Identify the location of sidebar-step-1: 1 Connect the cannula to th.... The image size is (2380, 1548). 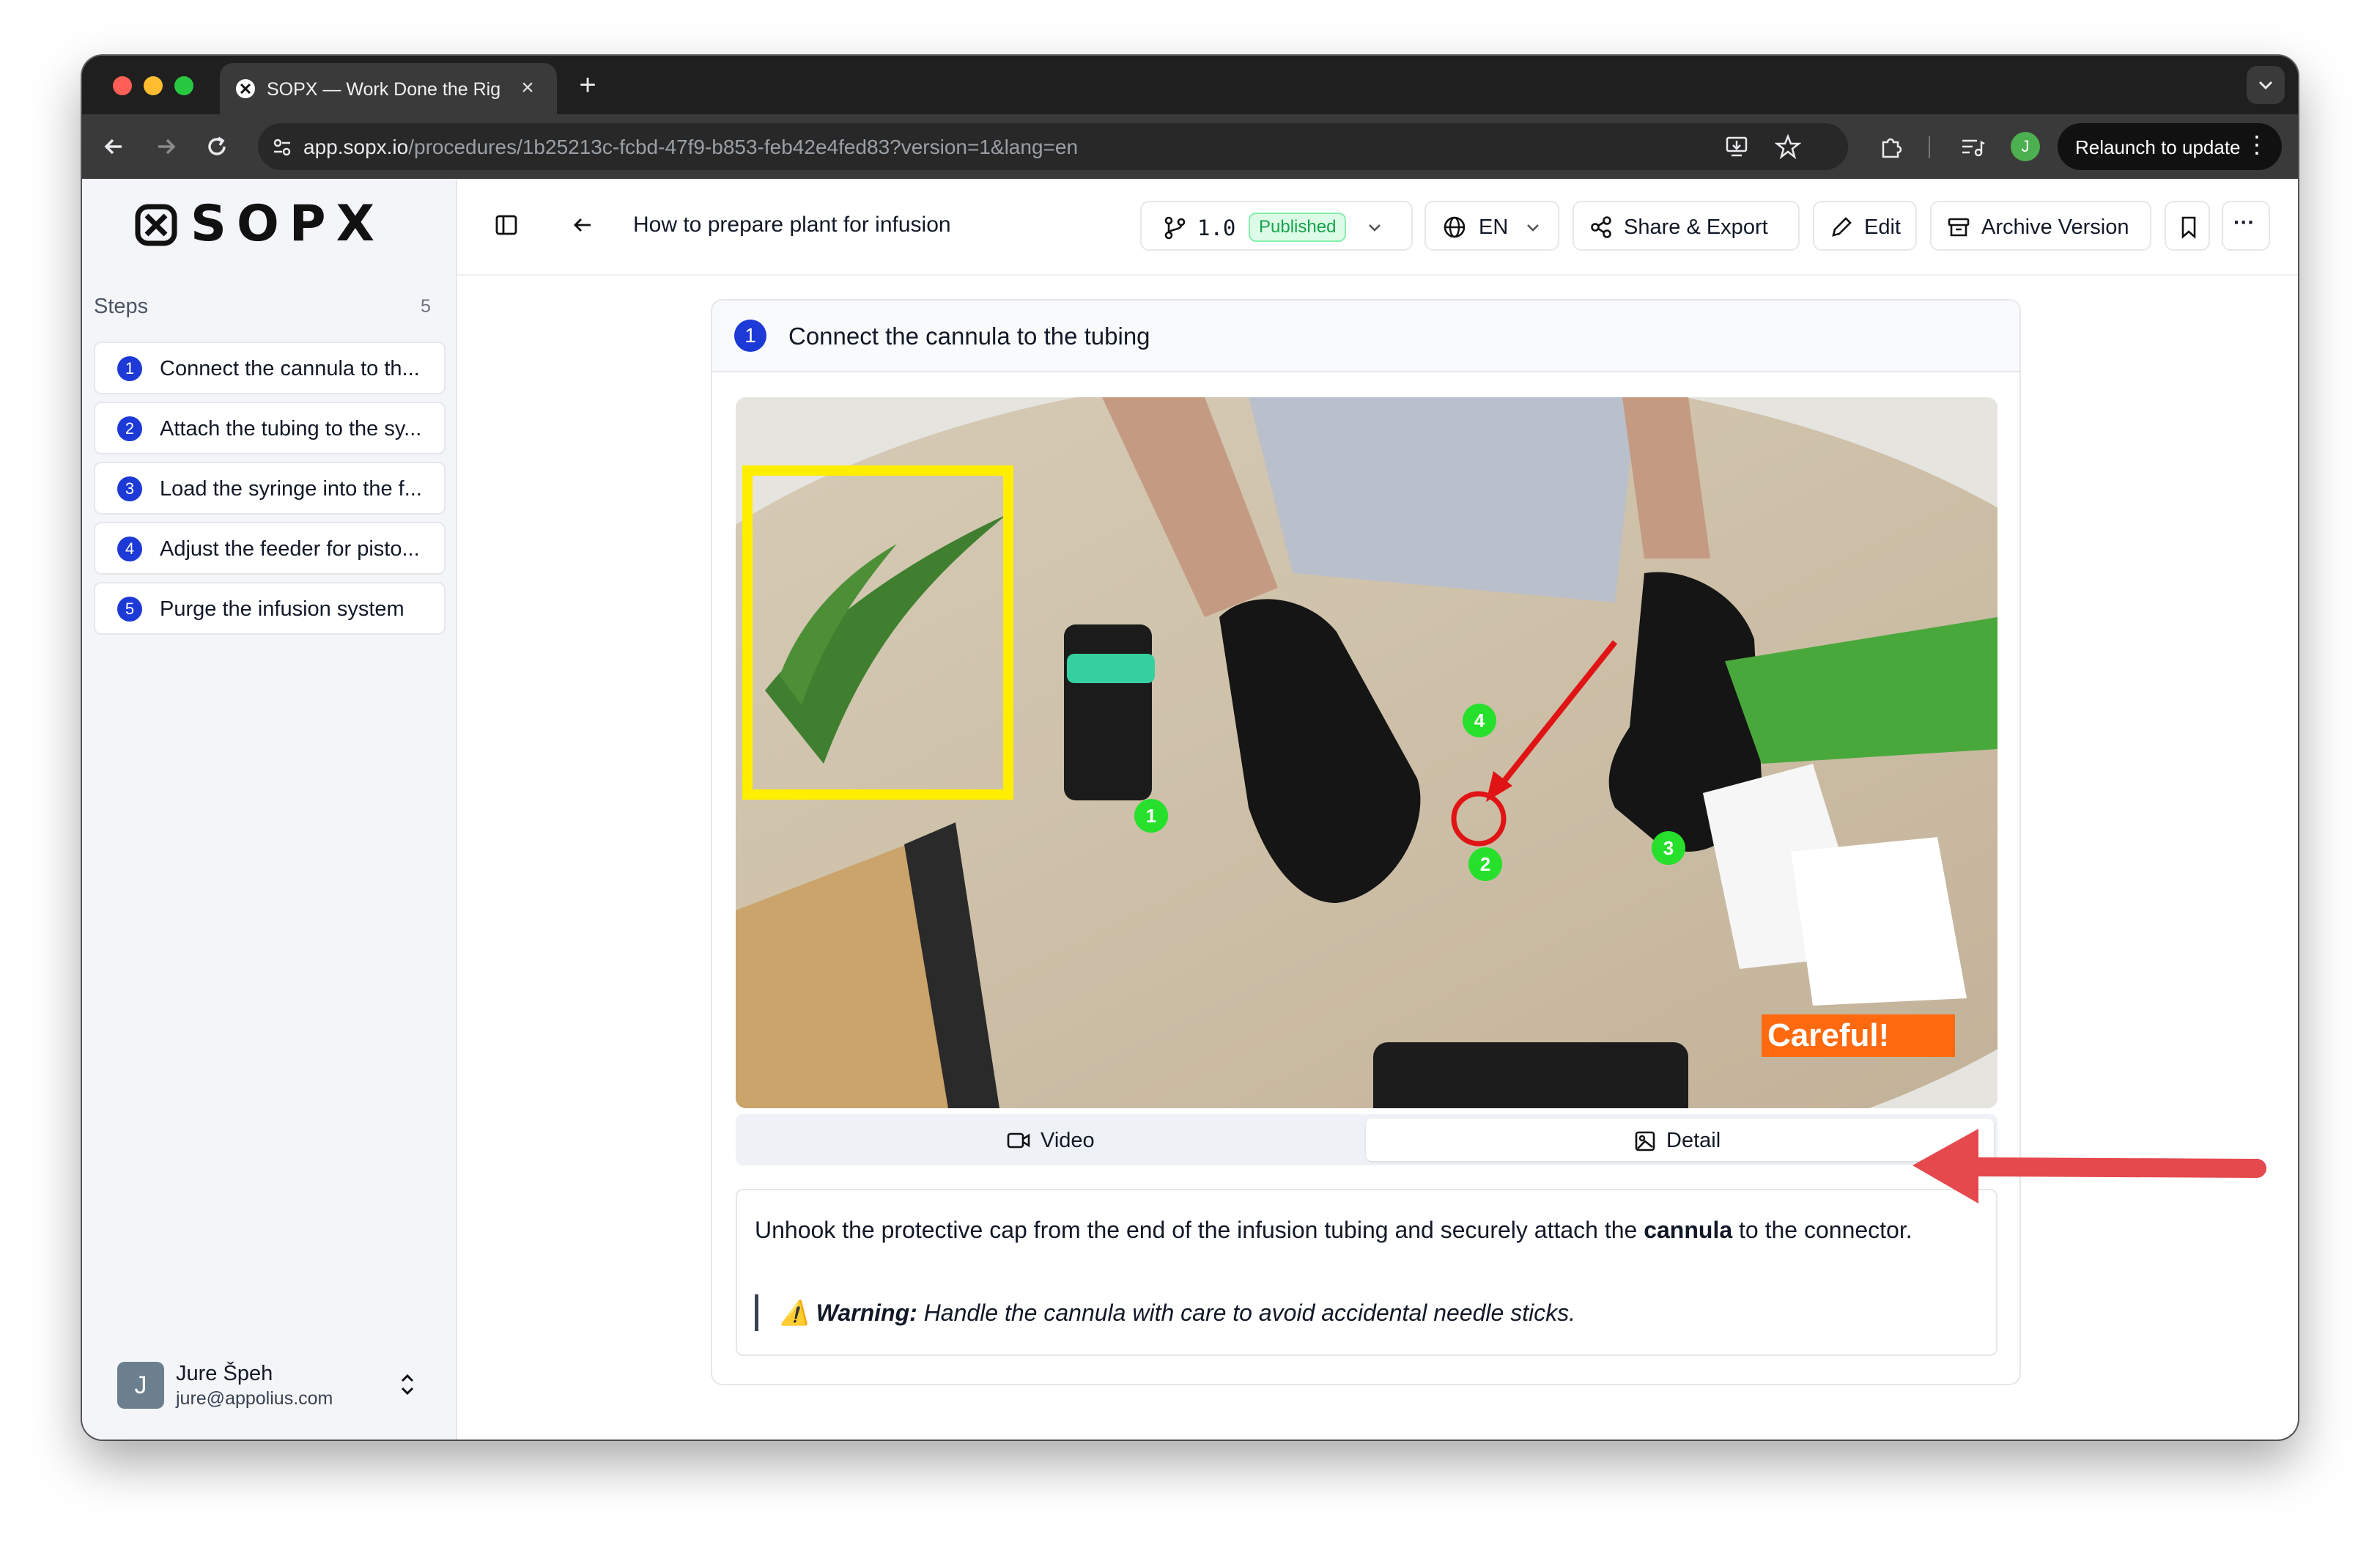
(270, 368).